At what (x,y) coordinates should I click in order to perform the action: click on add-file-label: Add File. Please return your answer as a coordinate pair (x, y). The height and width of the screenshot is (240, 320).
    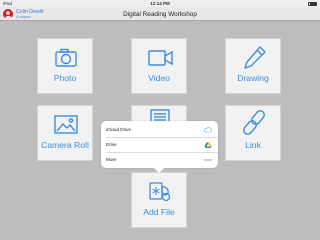
    Looking at the image, I should click on (159, 212).